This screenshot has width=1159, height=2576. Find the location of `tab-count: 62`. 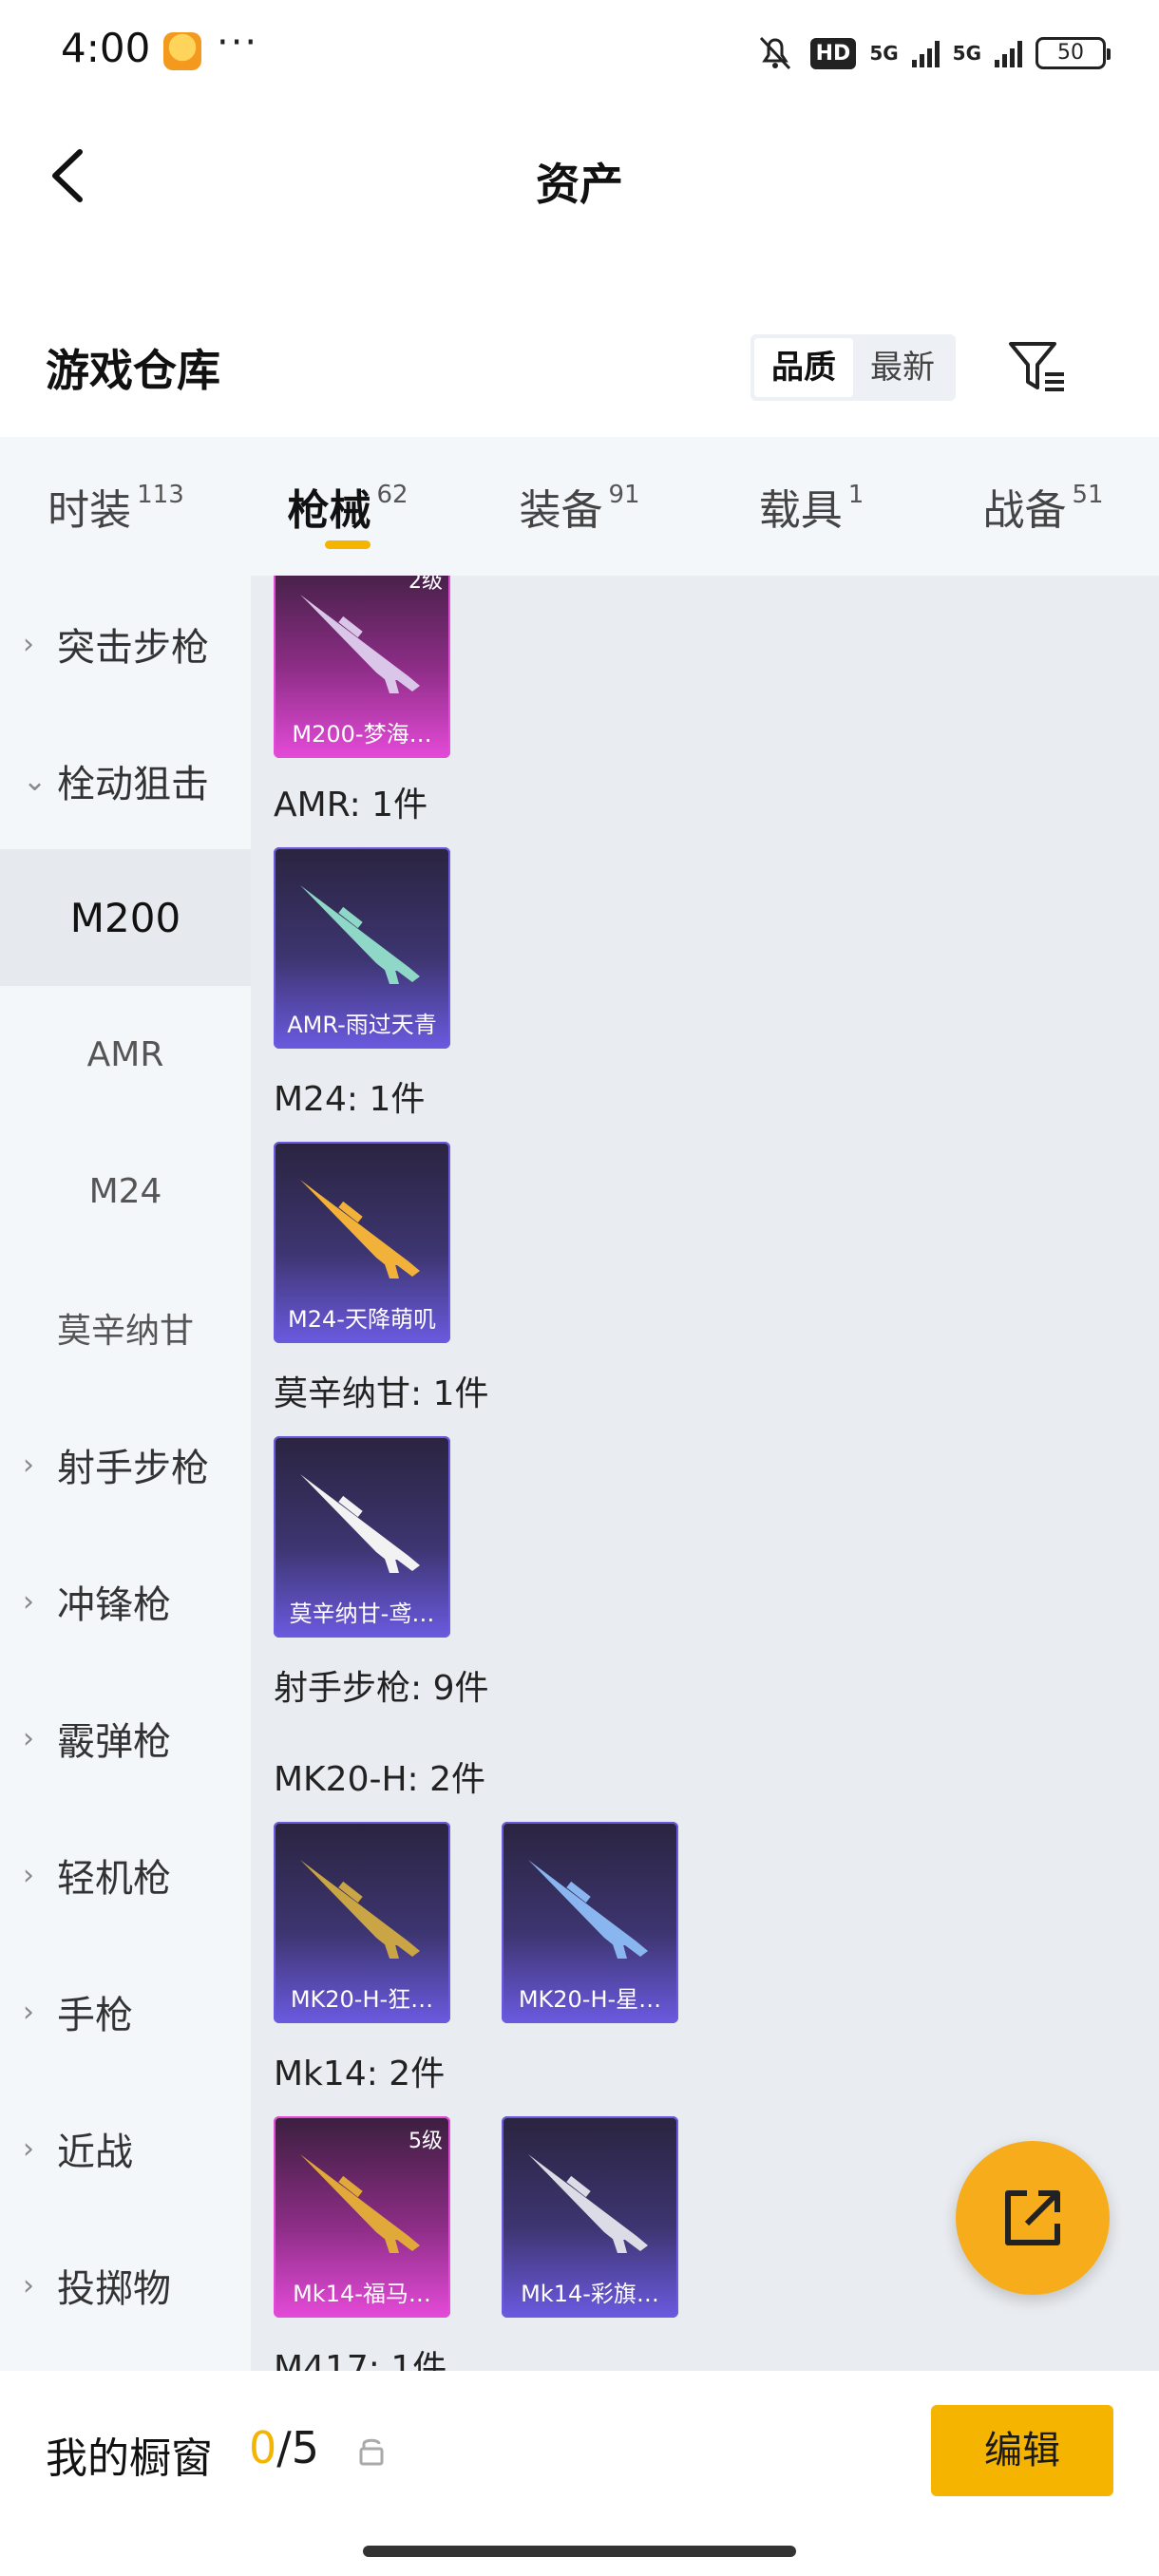

tab-count: 62 is located at coordinates (392, 495).